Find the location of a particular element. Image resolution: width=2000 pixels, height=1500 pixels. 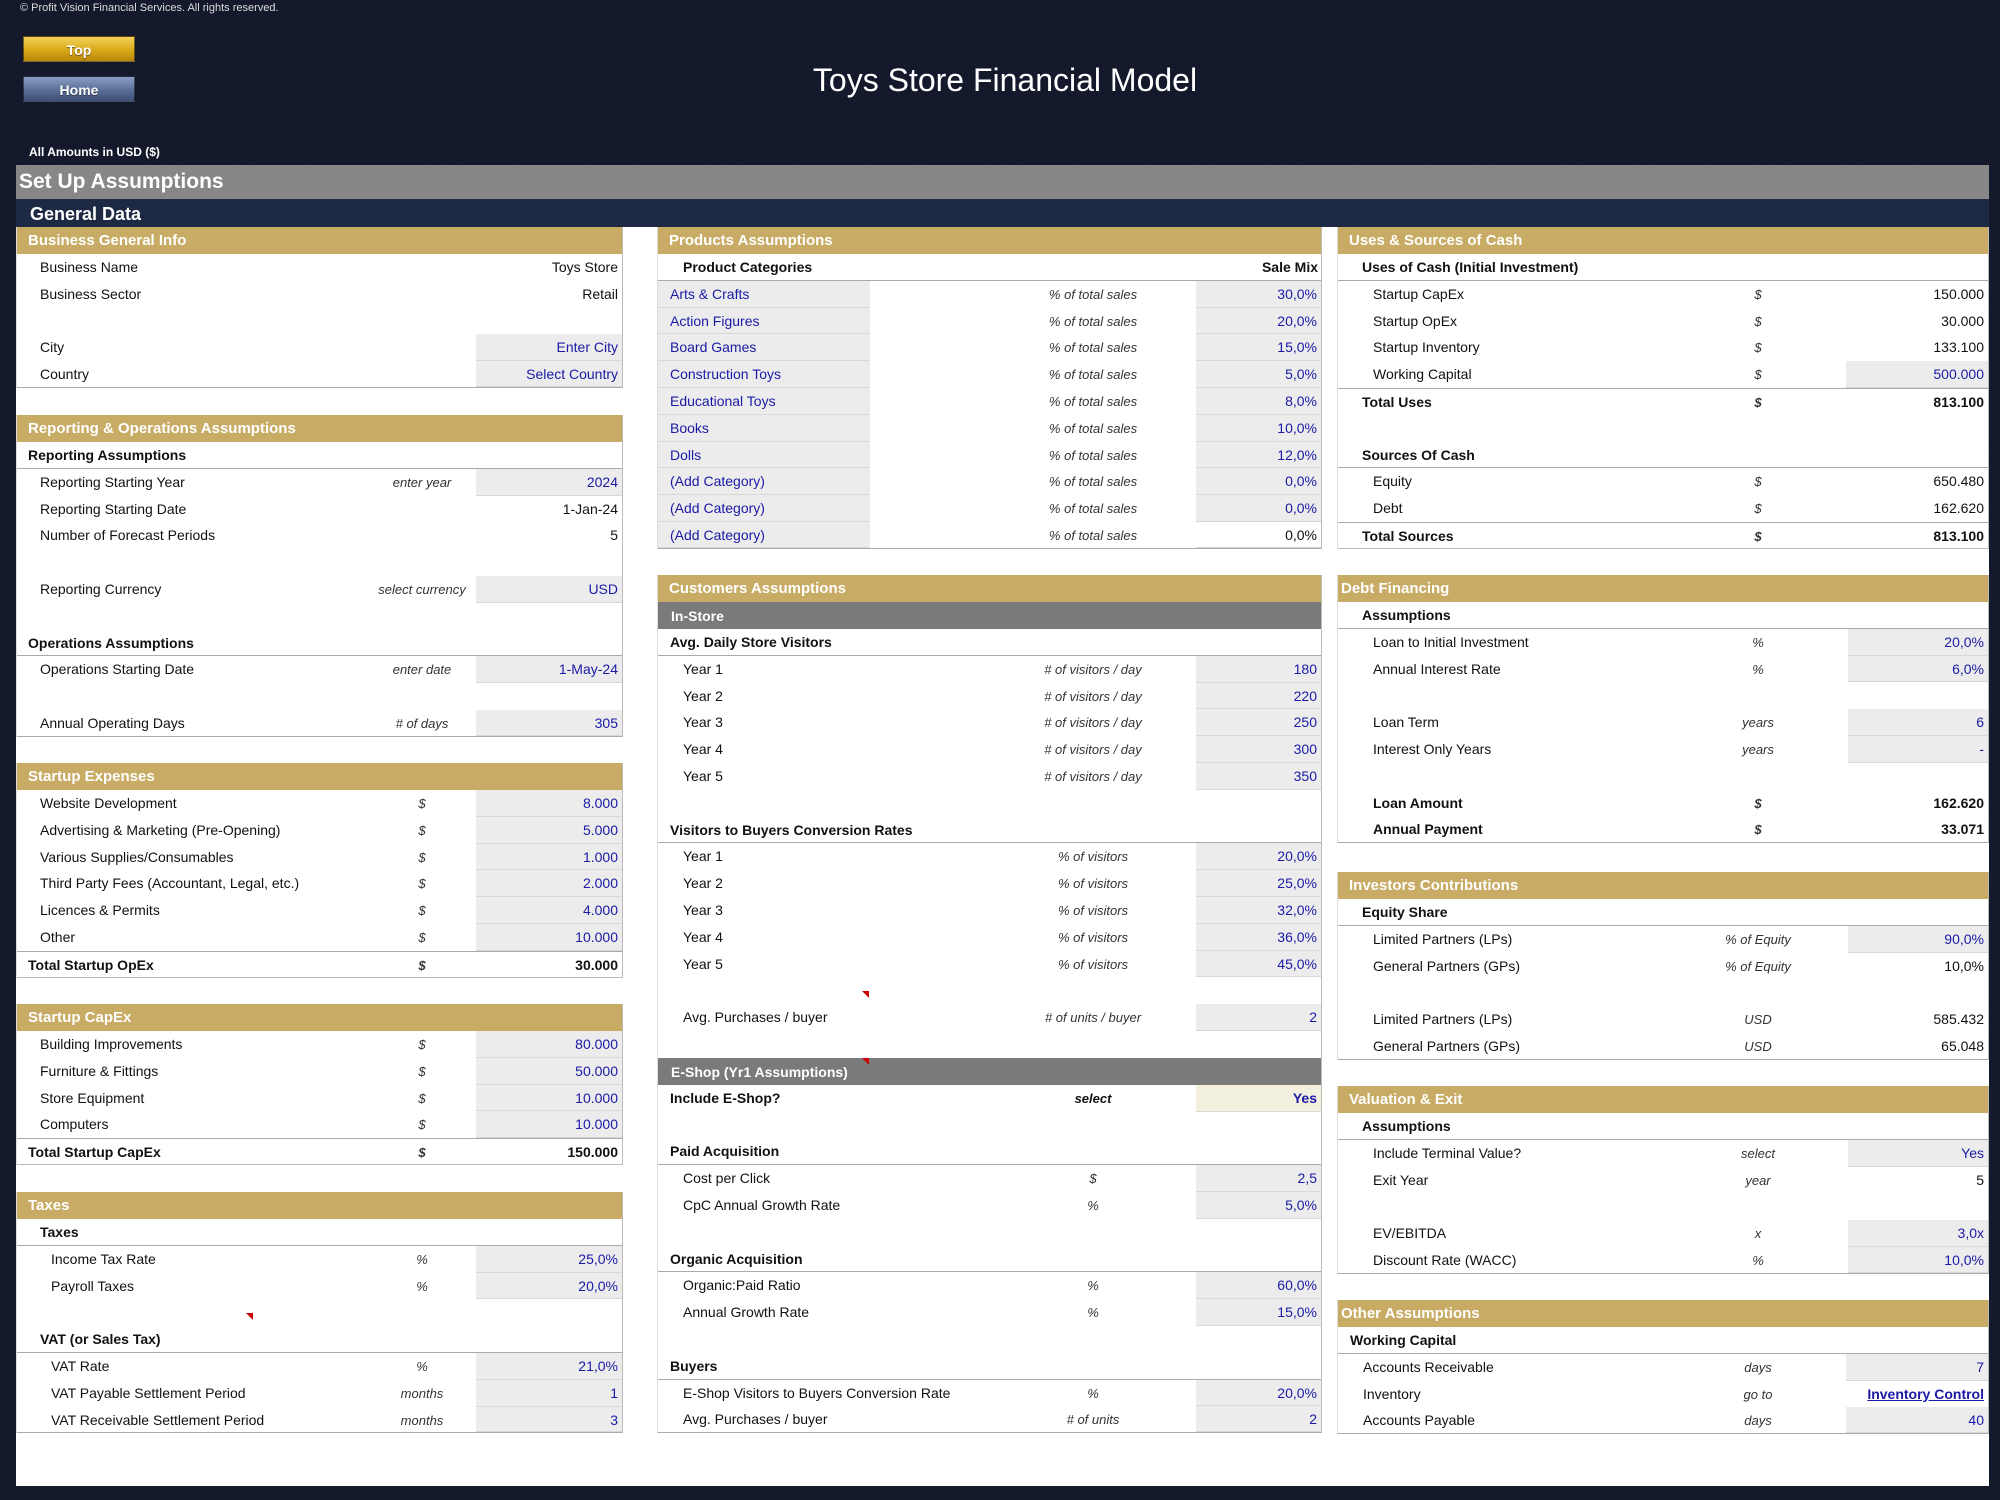

cpc-input: 2,5 is located at coordinates (1258, 1178).